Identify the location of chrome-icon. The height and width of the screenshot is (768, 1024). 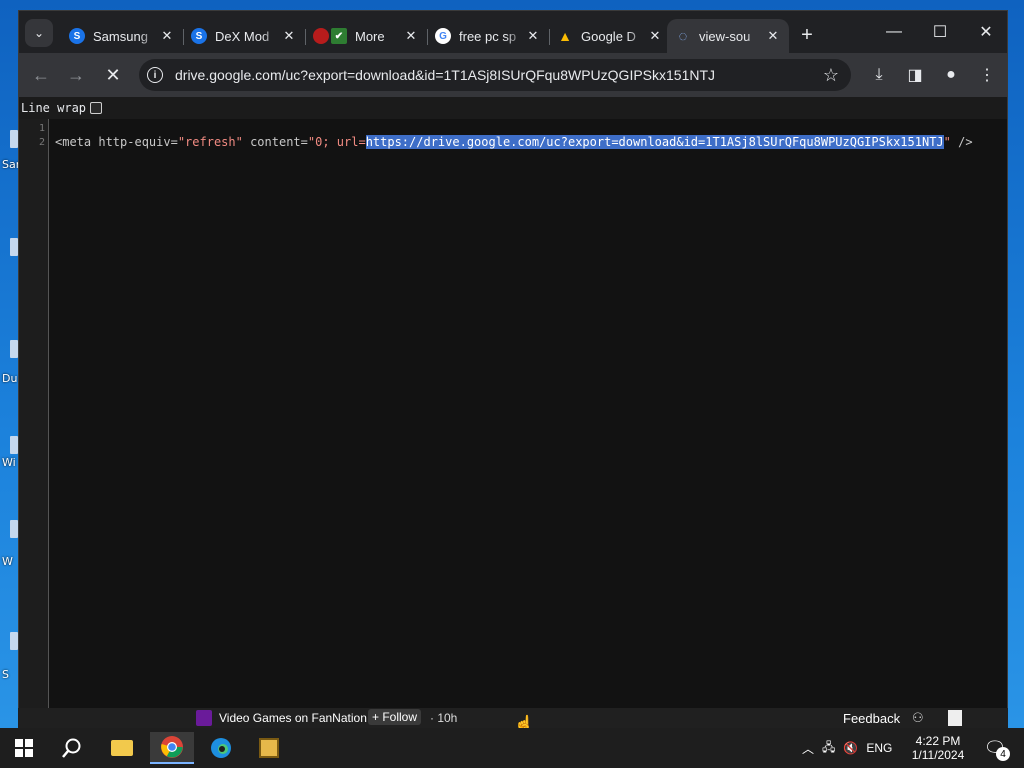
(172, 747).